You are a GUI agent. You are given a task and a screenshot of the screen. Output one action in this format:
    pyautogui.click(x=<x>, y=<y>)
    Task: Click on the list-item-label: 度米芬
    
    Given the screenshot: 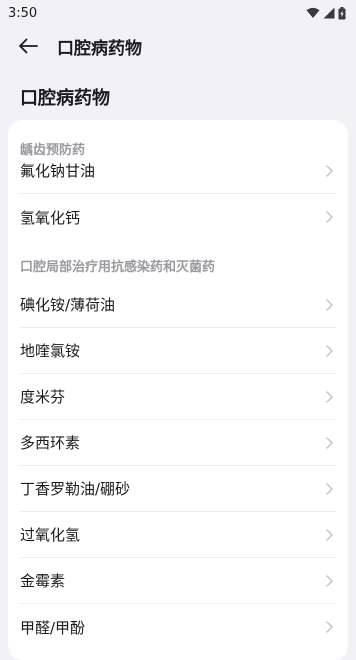 What is the action you would take?
    pyautogui.click(x=43, y=397)
    